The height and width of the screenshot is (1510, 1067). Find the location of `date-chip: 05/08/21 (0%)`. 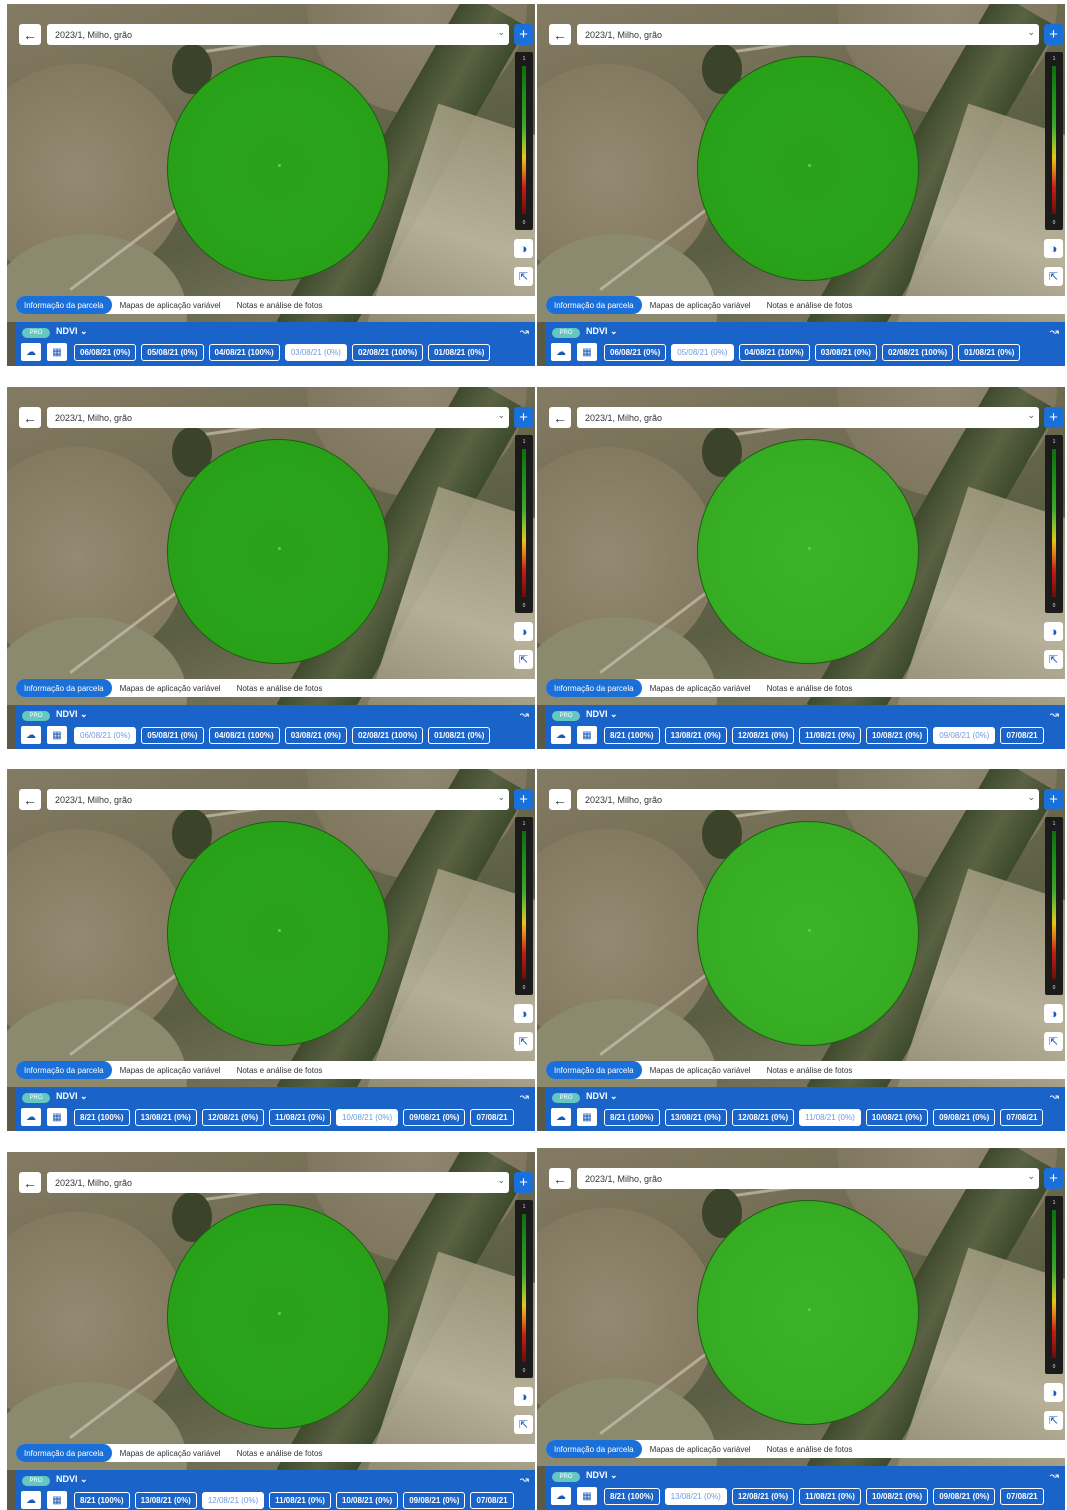

date-chip: 05/08/21 (0%) is located at coordinates (172, 352).